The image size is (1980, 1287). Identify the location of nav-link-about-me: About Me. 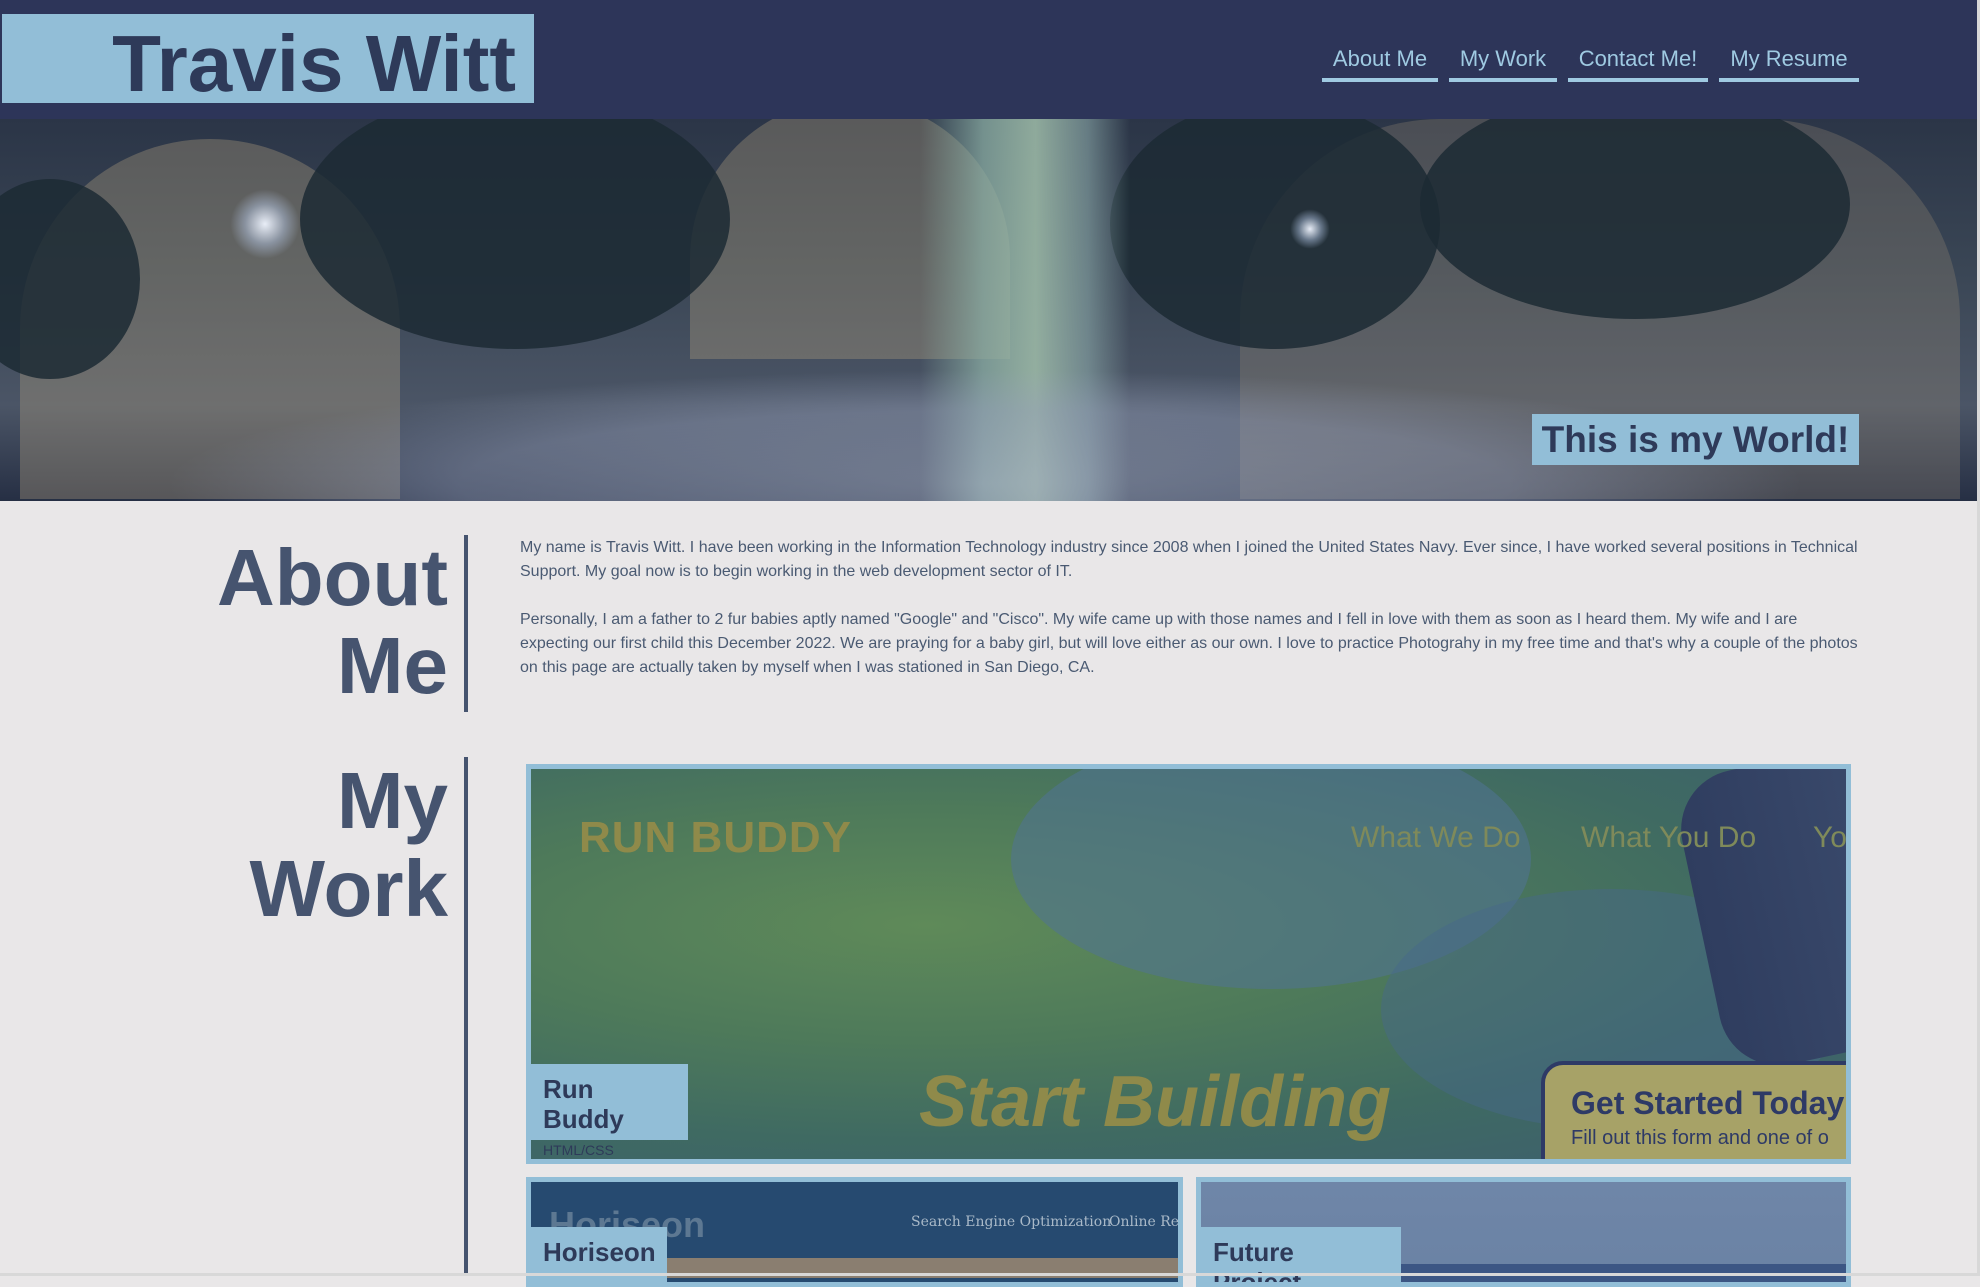
(1380, 64).